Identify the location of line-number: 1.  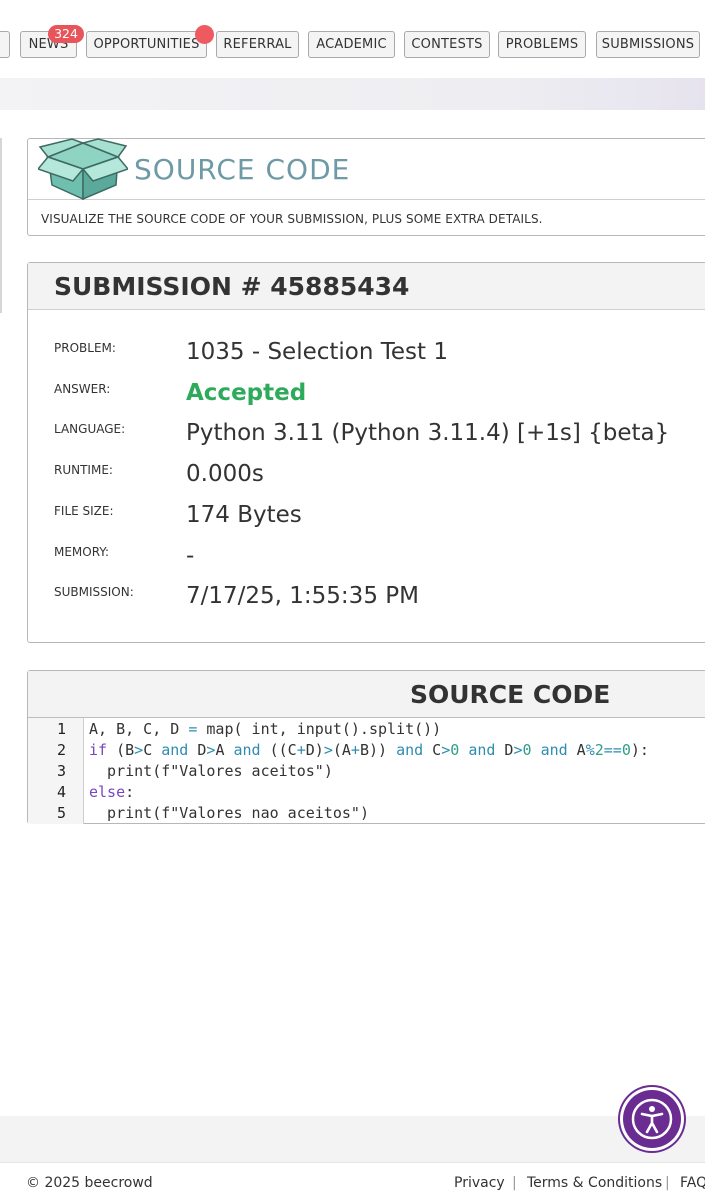
(61, 729).